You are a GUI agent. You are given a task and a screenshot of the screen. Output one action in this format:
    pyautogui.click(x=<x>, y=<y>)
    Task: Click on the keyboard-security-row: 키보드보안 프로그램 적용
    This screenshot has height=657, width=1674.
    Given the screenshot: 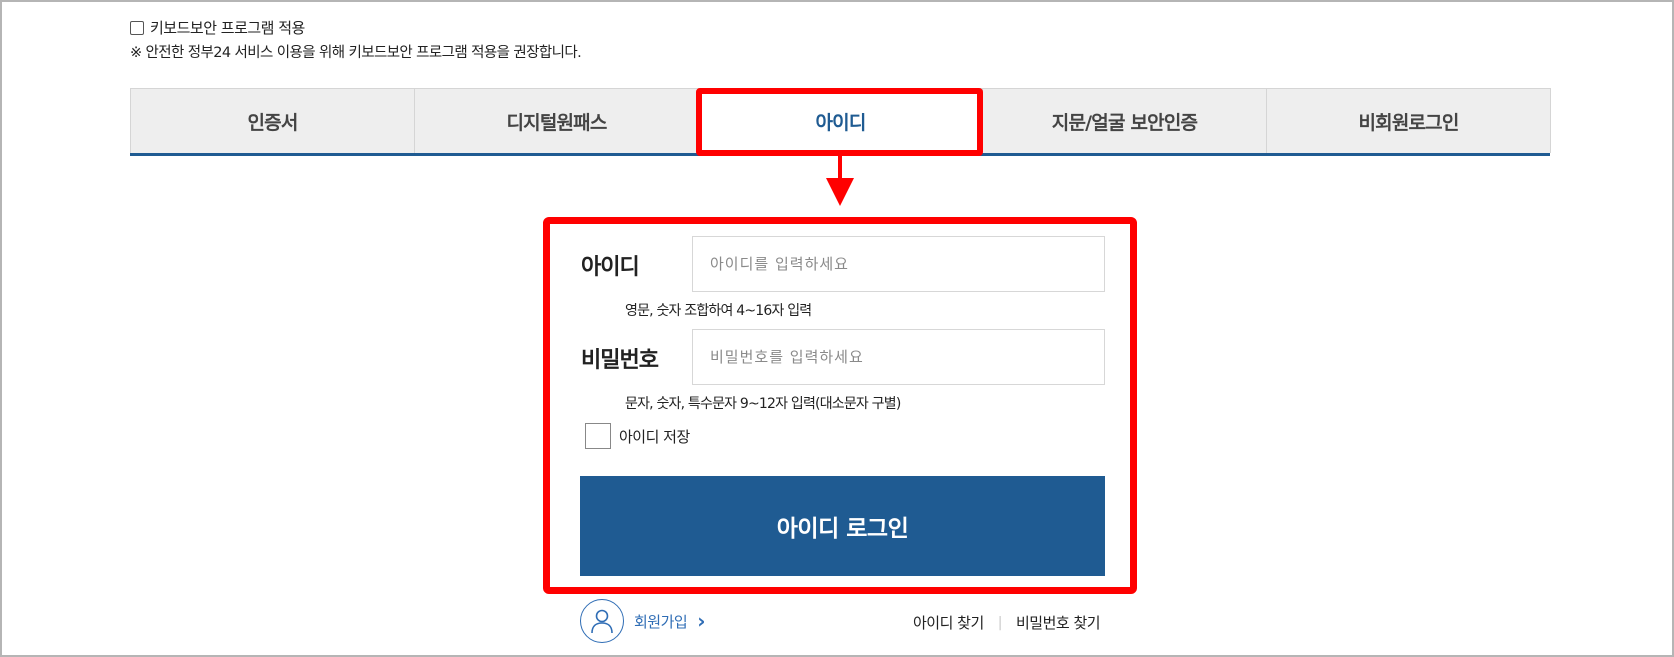 What is the action you would take?
    pyautogui.click(x=217, y=27)
    